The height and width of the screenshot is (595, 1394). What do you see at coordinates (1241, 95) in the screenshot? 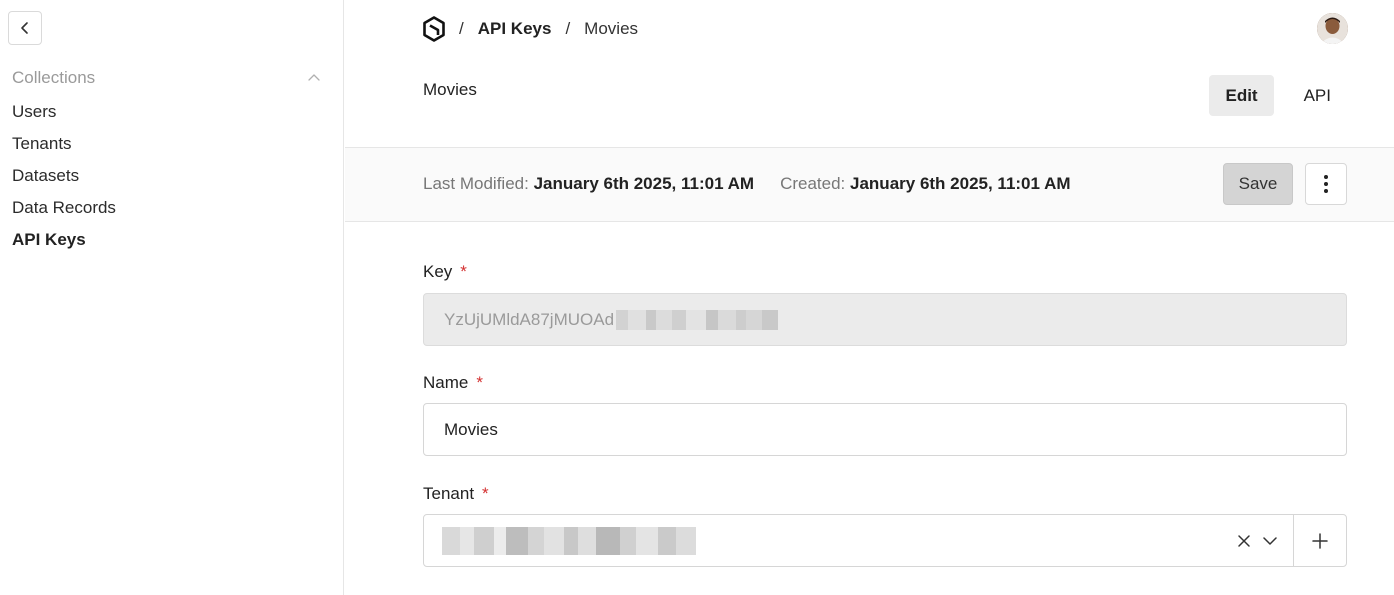
I see `tab-edit: Edit` at bounding box center [1241, 95].